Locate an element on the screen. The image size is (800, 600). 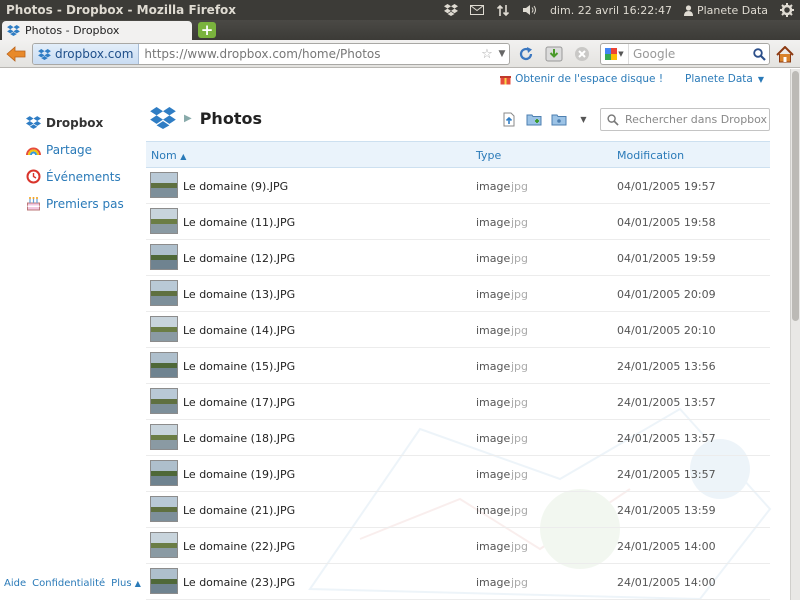
new-folder-icon is located at coordinates (533, 119).